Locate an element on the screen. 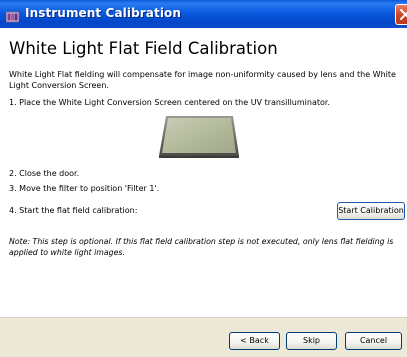 This screenshot has height=357, width=407. step-2-text: 2. Close the door. is located at coordinates (44, 173).